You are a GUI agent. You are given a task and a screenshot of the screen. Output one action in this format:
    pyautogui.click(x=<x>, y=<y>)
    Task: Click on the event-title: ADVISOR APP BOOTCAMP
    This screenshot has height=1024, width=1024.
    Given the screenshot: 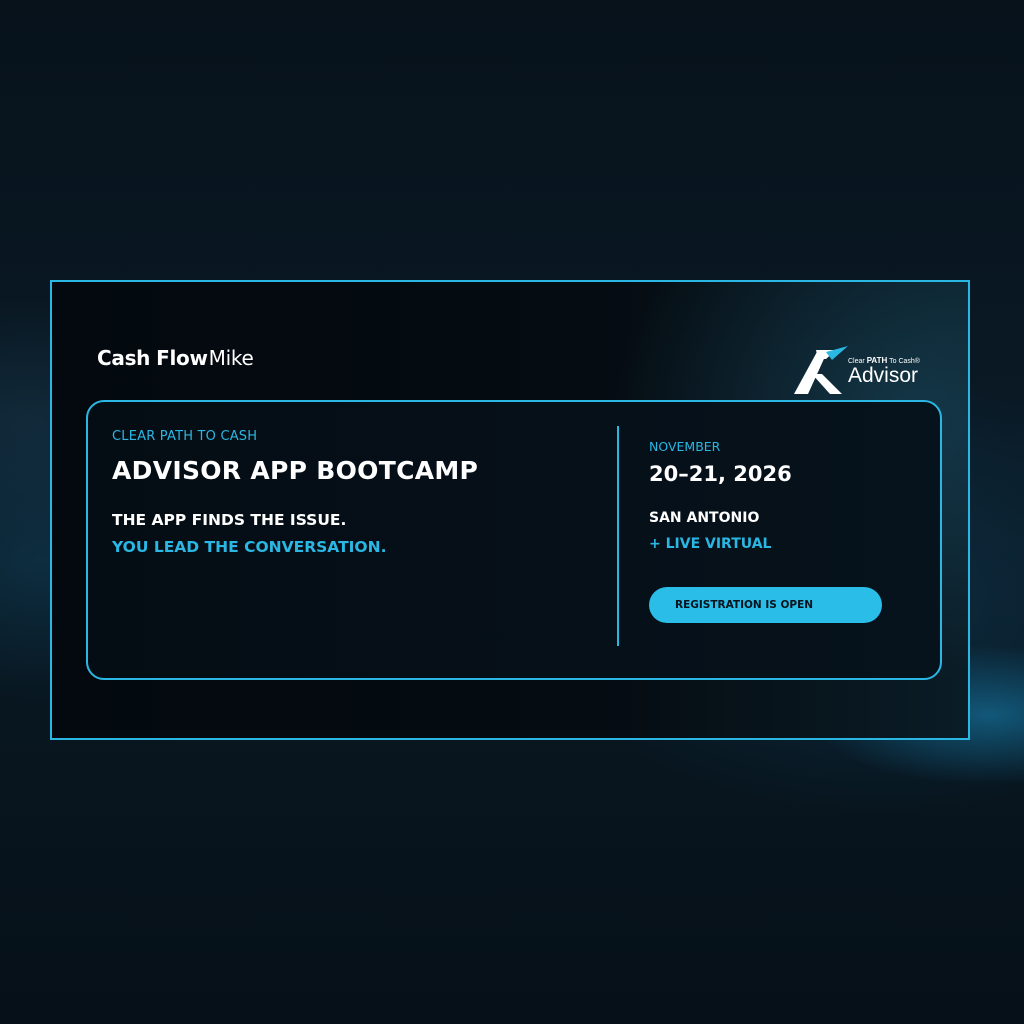 What is the action you would take?
    pyautogui.click(x=295, y=470)
    